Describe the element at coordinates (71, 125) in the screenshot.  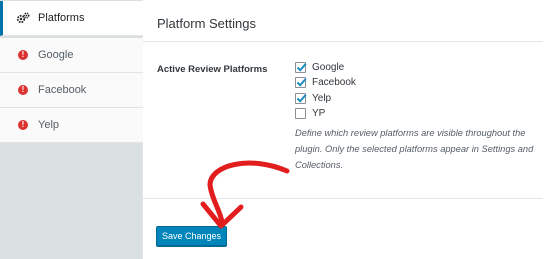
I see `sidebar-item-yelp: ! Yelp` at that location.